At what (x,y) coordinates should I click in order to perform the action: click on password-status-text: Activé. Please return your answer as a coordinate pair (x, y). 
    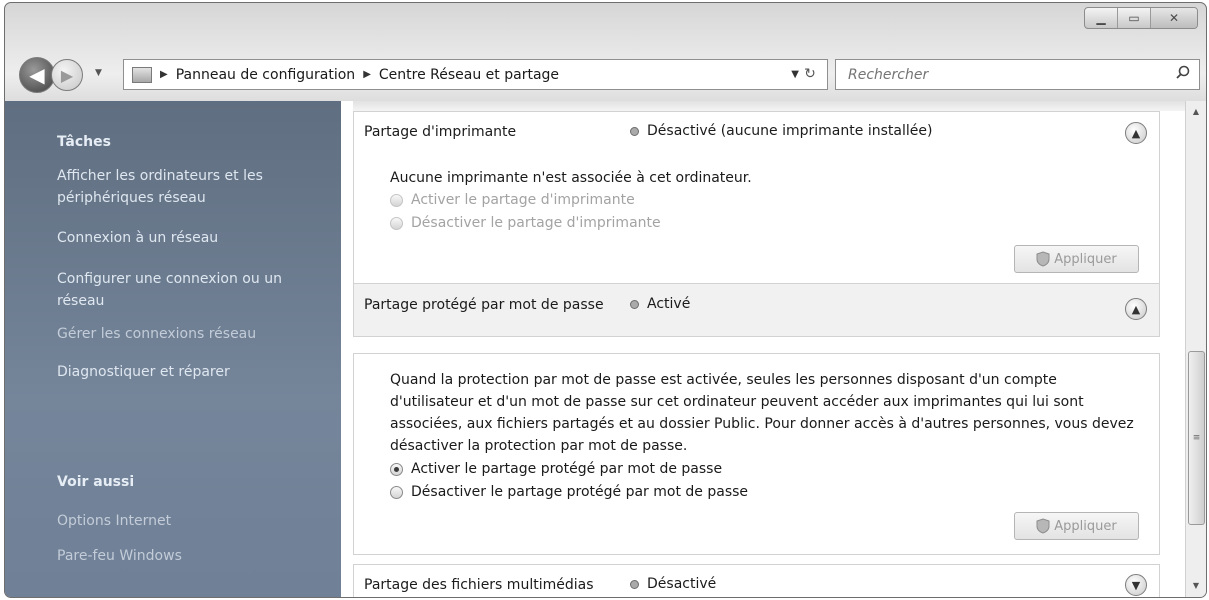
    Looking at the image, I should click on (669, 304).